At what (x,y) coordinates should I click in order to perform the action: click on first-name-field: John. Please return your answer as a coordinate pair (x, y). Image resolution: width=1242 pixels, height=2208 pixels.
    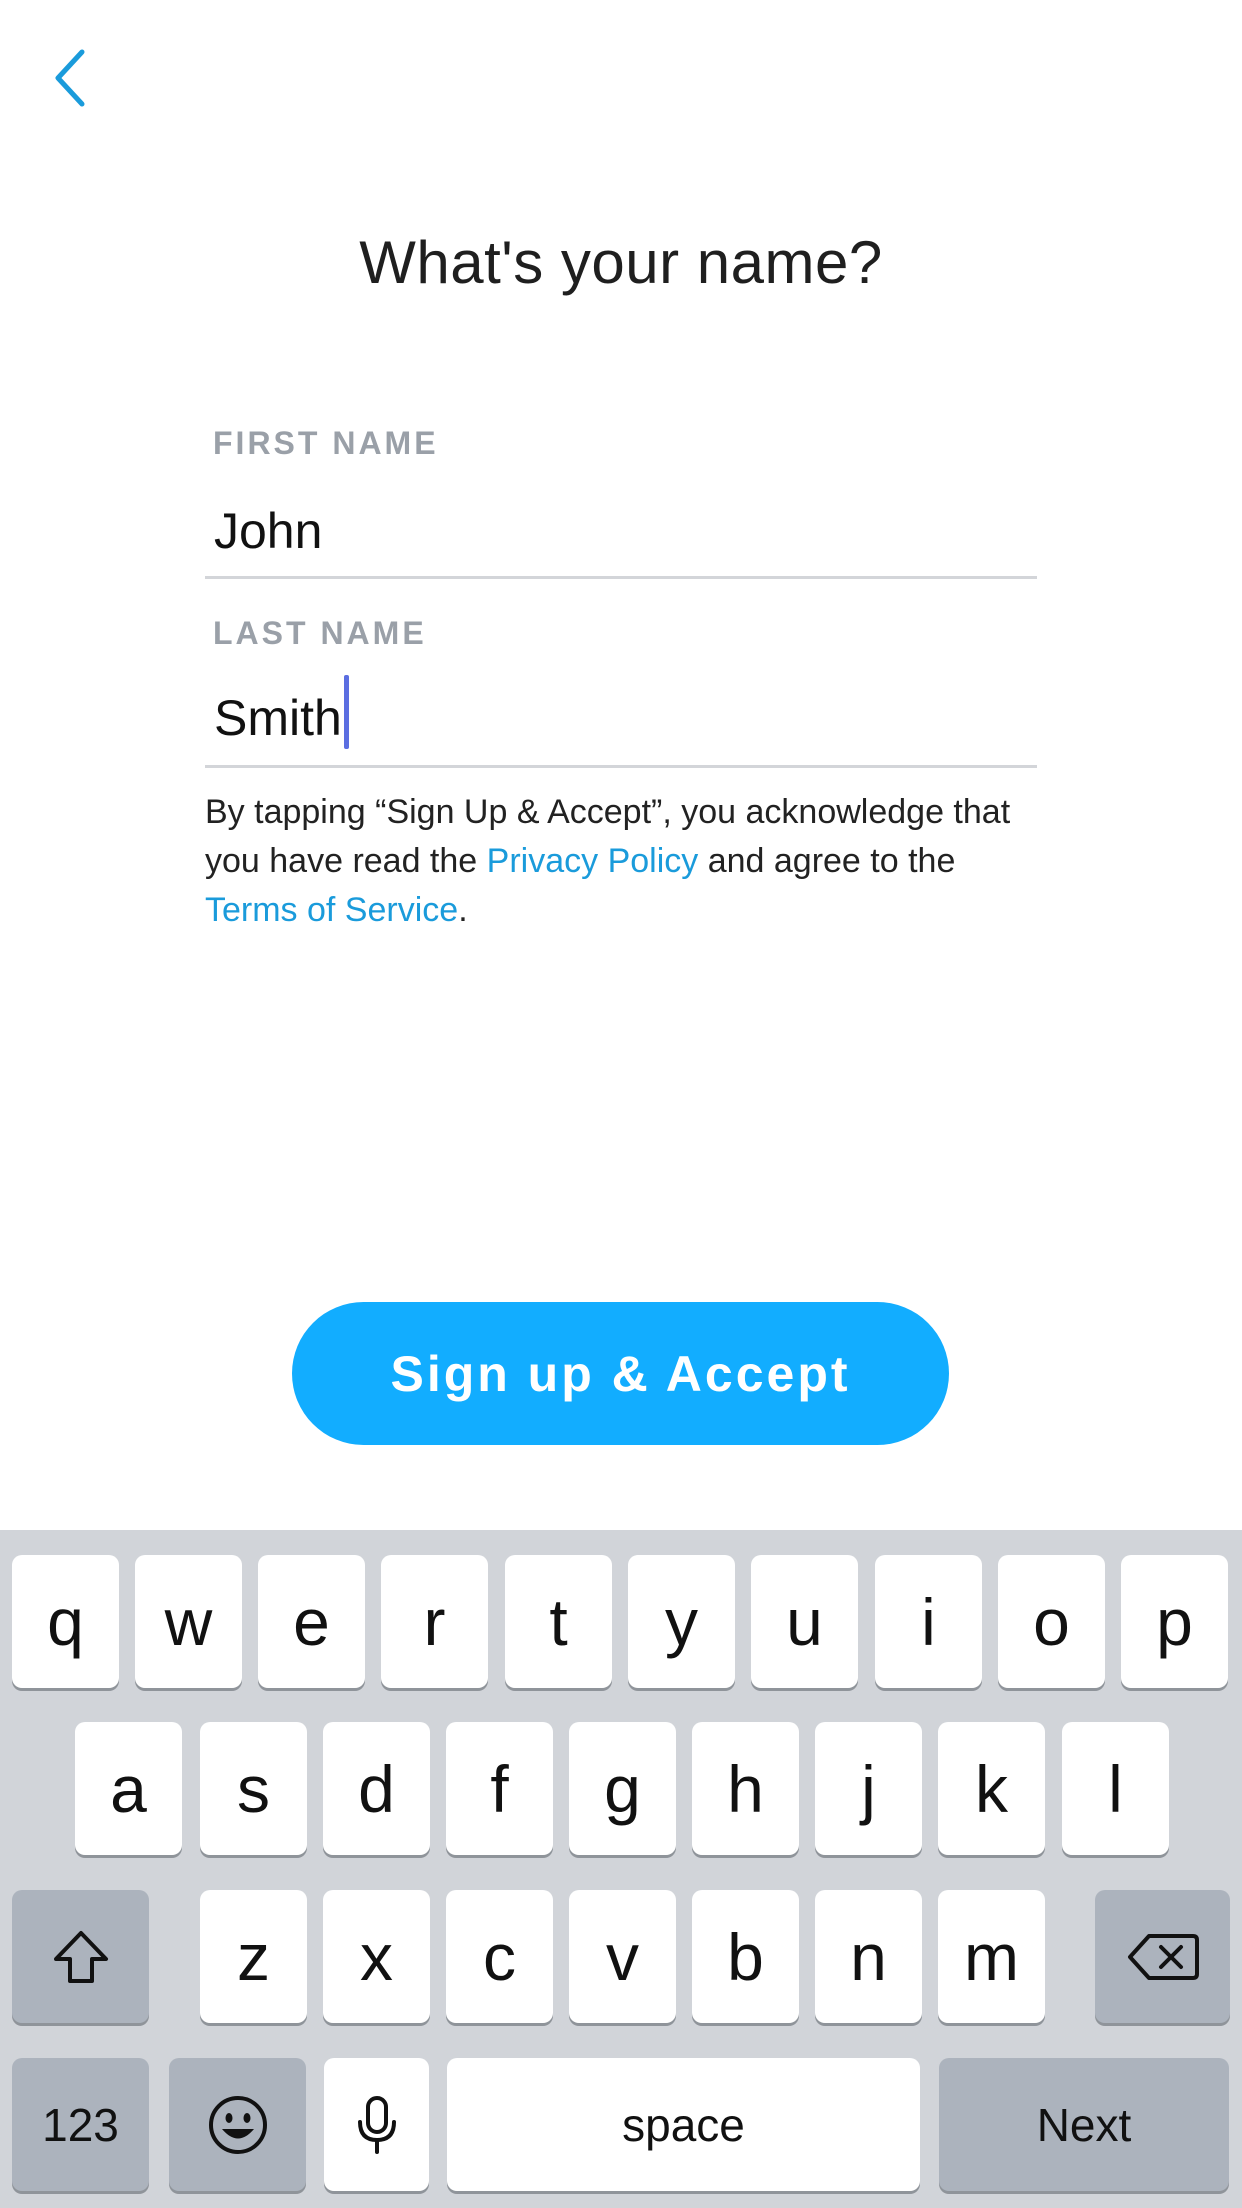
    Looking at the image, I should click on (621, 532).